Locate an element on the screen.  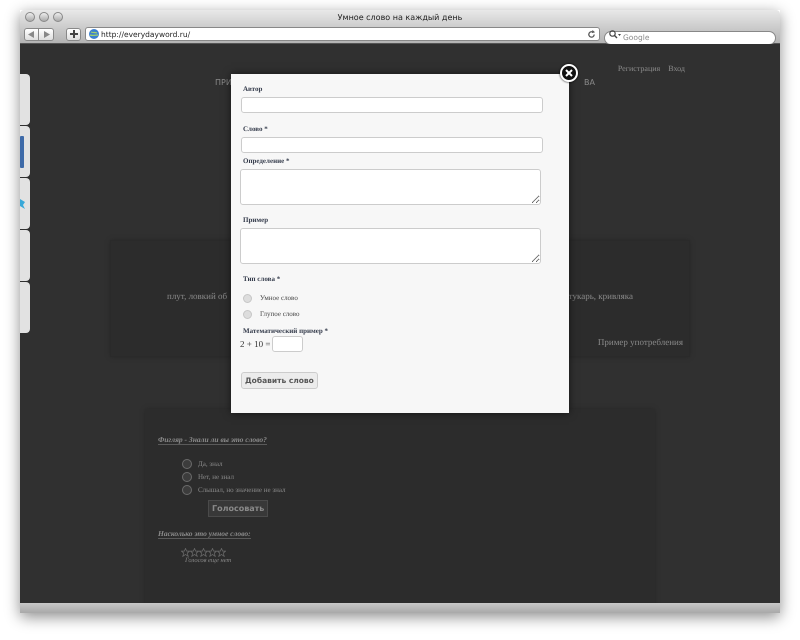
right-triangle-icon is located at coordinates (46, 34).